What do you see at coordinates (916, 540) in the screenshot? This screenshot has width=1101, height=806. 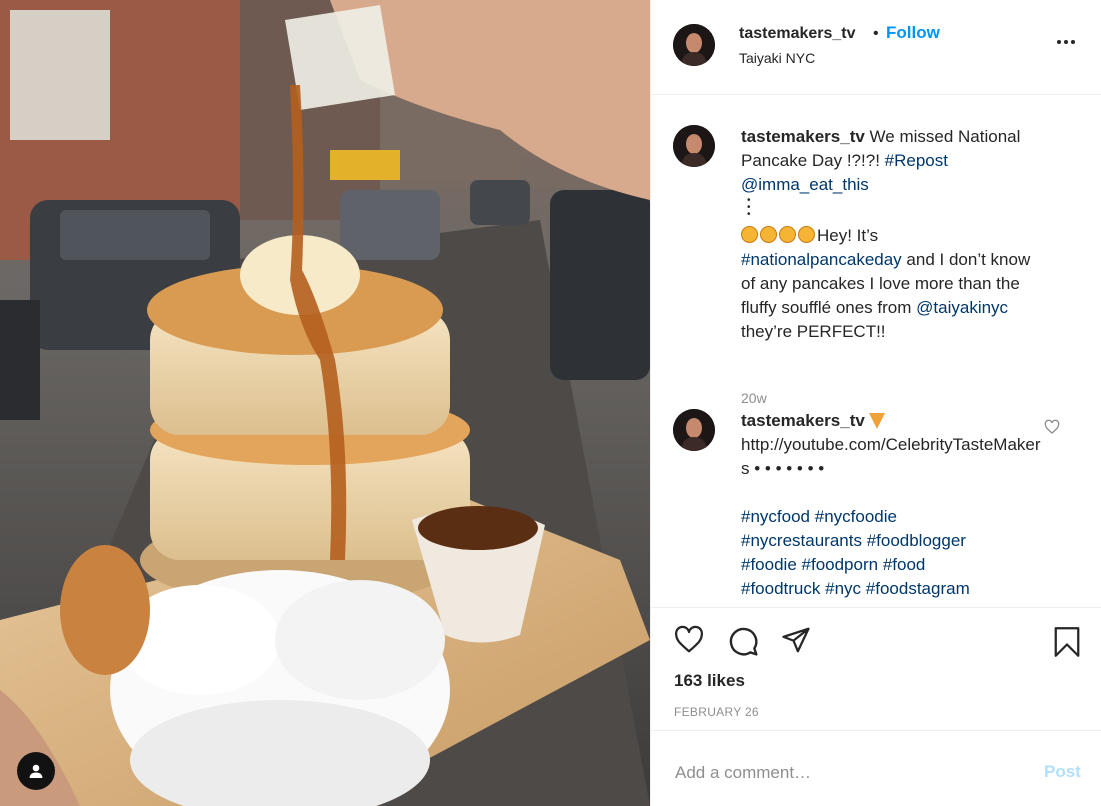 I see `hashtag: #foodblogger` at bounding box center [916, 540].